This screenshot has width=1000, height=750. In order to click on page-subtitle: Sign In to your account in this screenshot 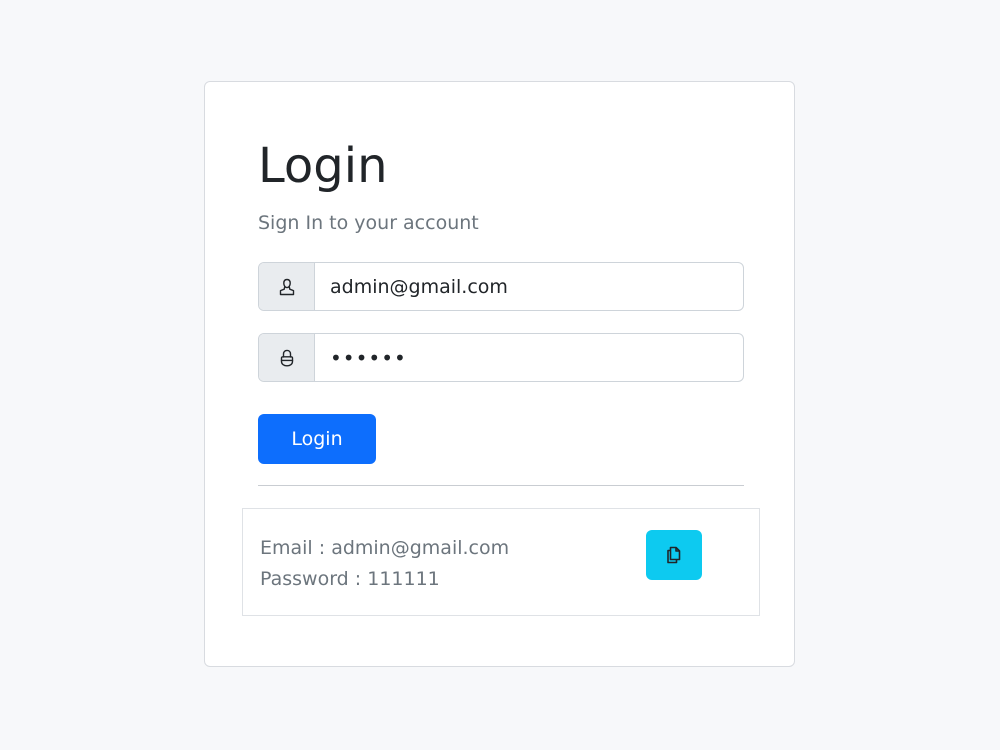, I will do `click(368, 223)`.